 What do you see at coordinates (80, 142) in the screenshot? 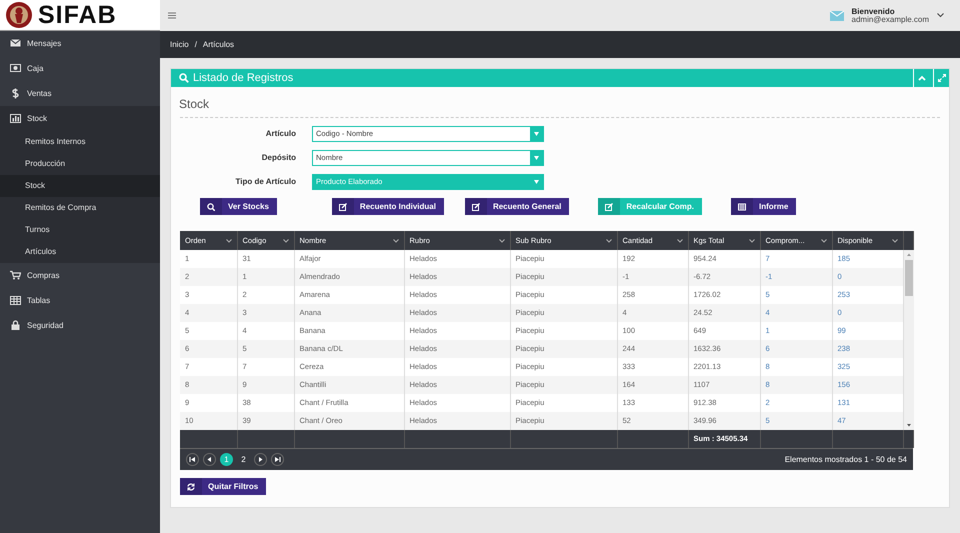
I see `sidebar-subitem: Remitos Internos` at bounding box center [80, 142].